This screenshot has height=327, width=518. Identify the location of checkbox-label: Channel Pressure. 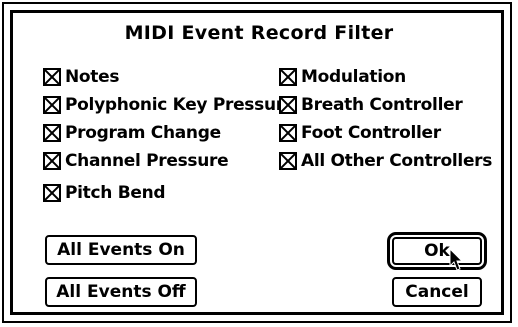
(147, 161).